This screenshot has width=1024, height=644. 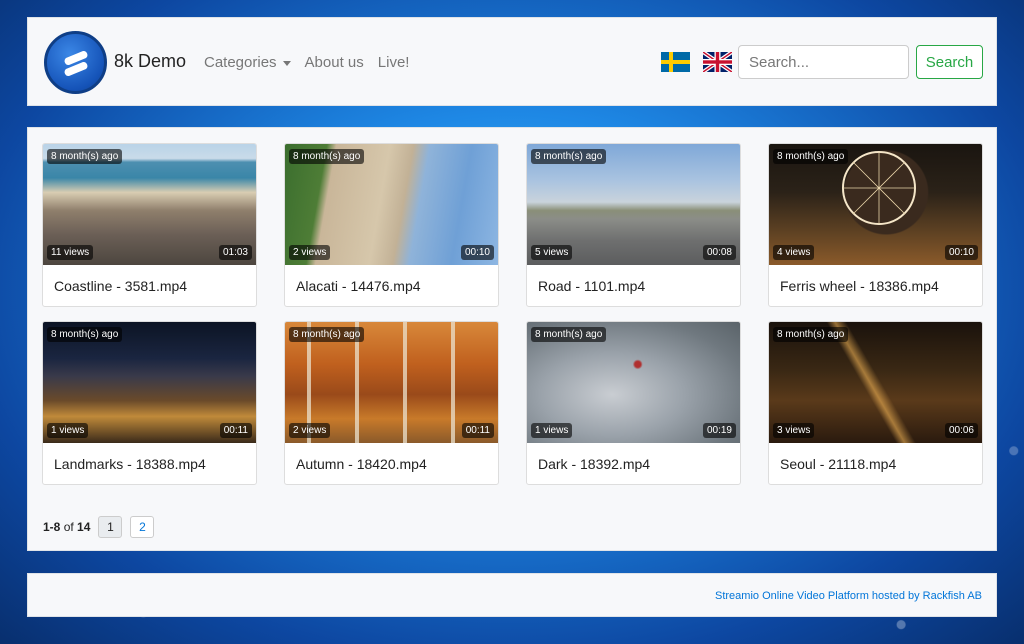 I want to click on main-nav: Categories About us Live!, so click(x=306, y=62).